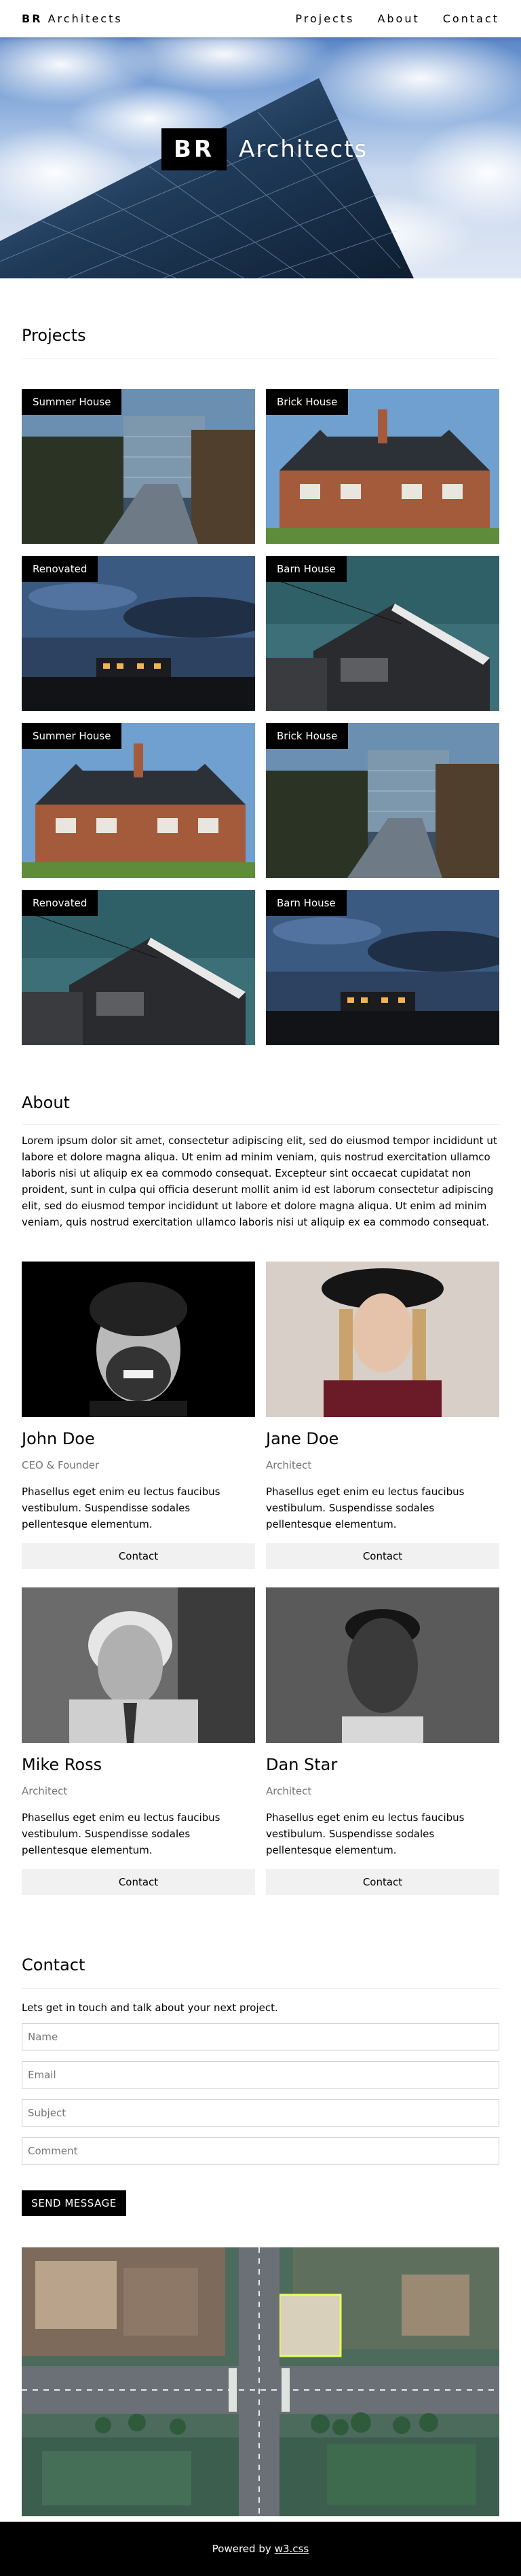 Image resolution: width=521 pixels, height=2576 pixels. I want to click on hero-heading: Architects, so click(303, 149).